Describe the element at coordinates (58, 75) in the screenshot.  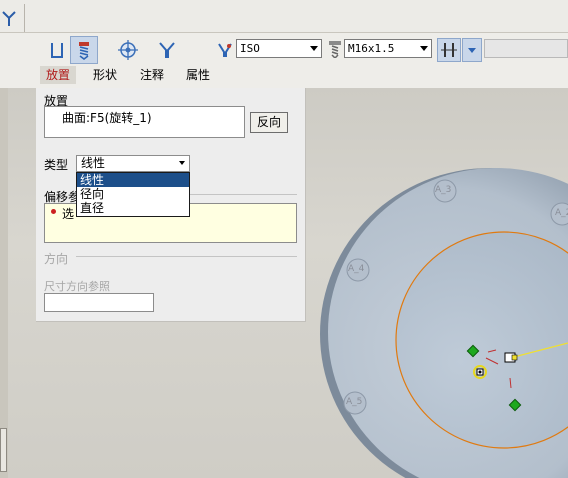
I see `tab-placement: 放置` at that location.